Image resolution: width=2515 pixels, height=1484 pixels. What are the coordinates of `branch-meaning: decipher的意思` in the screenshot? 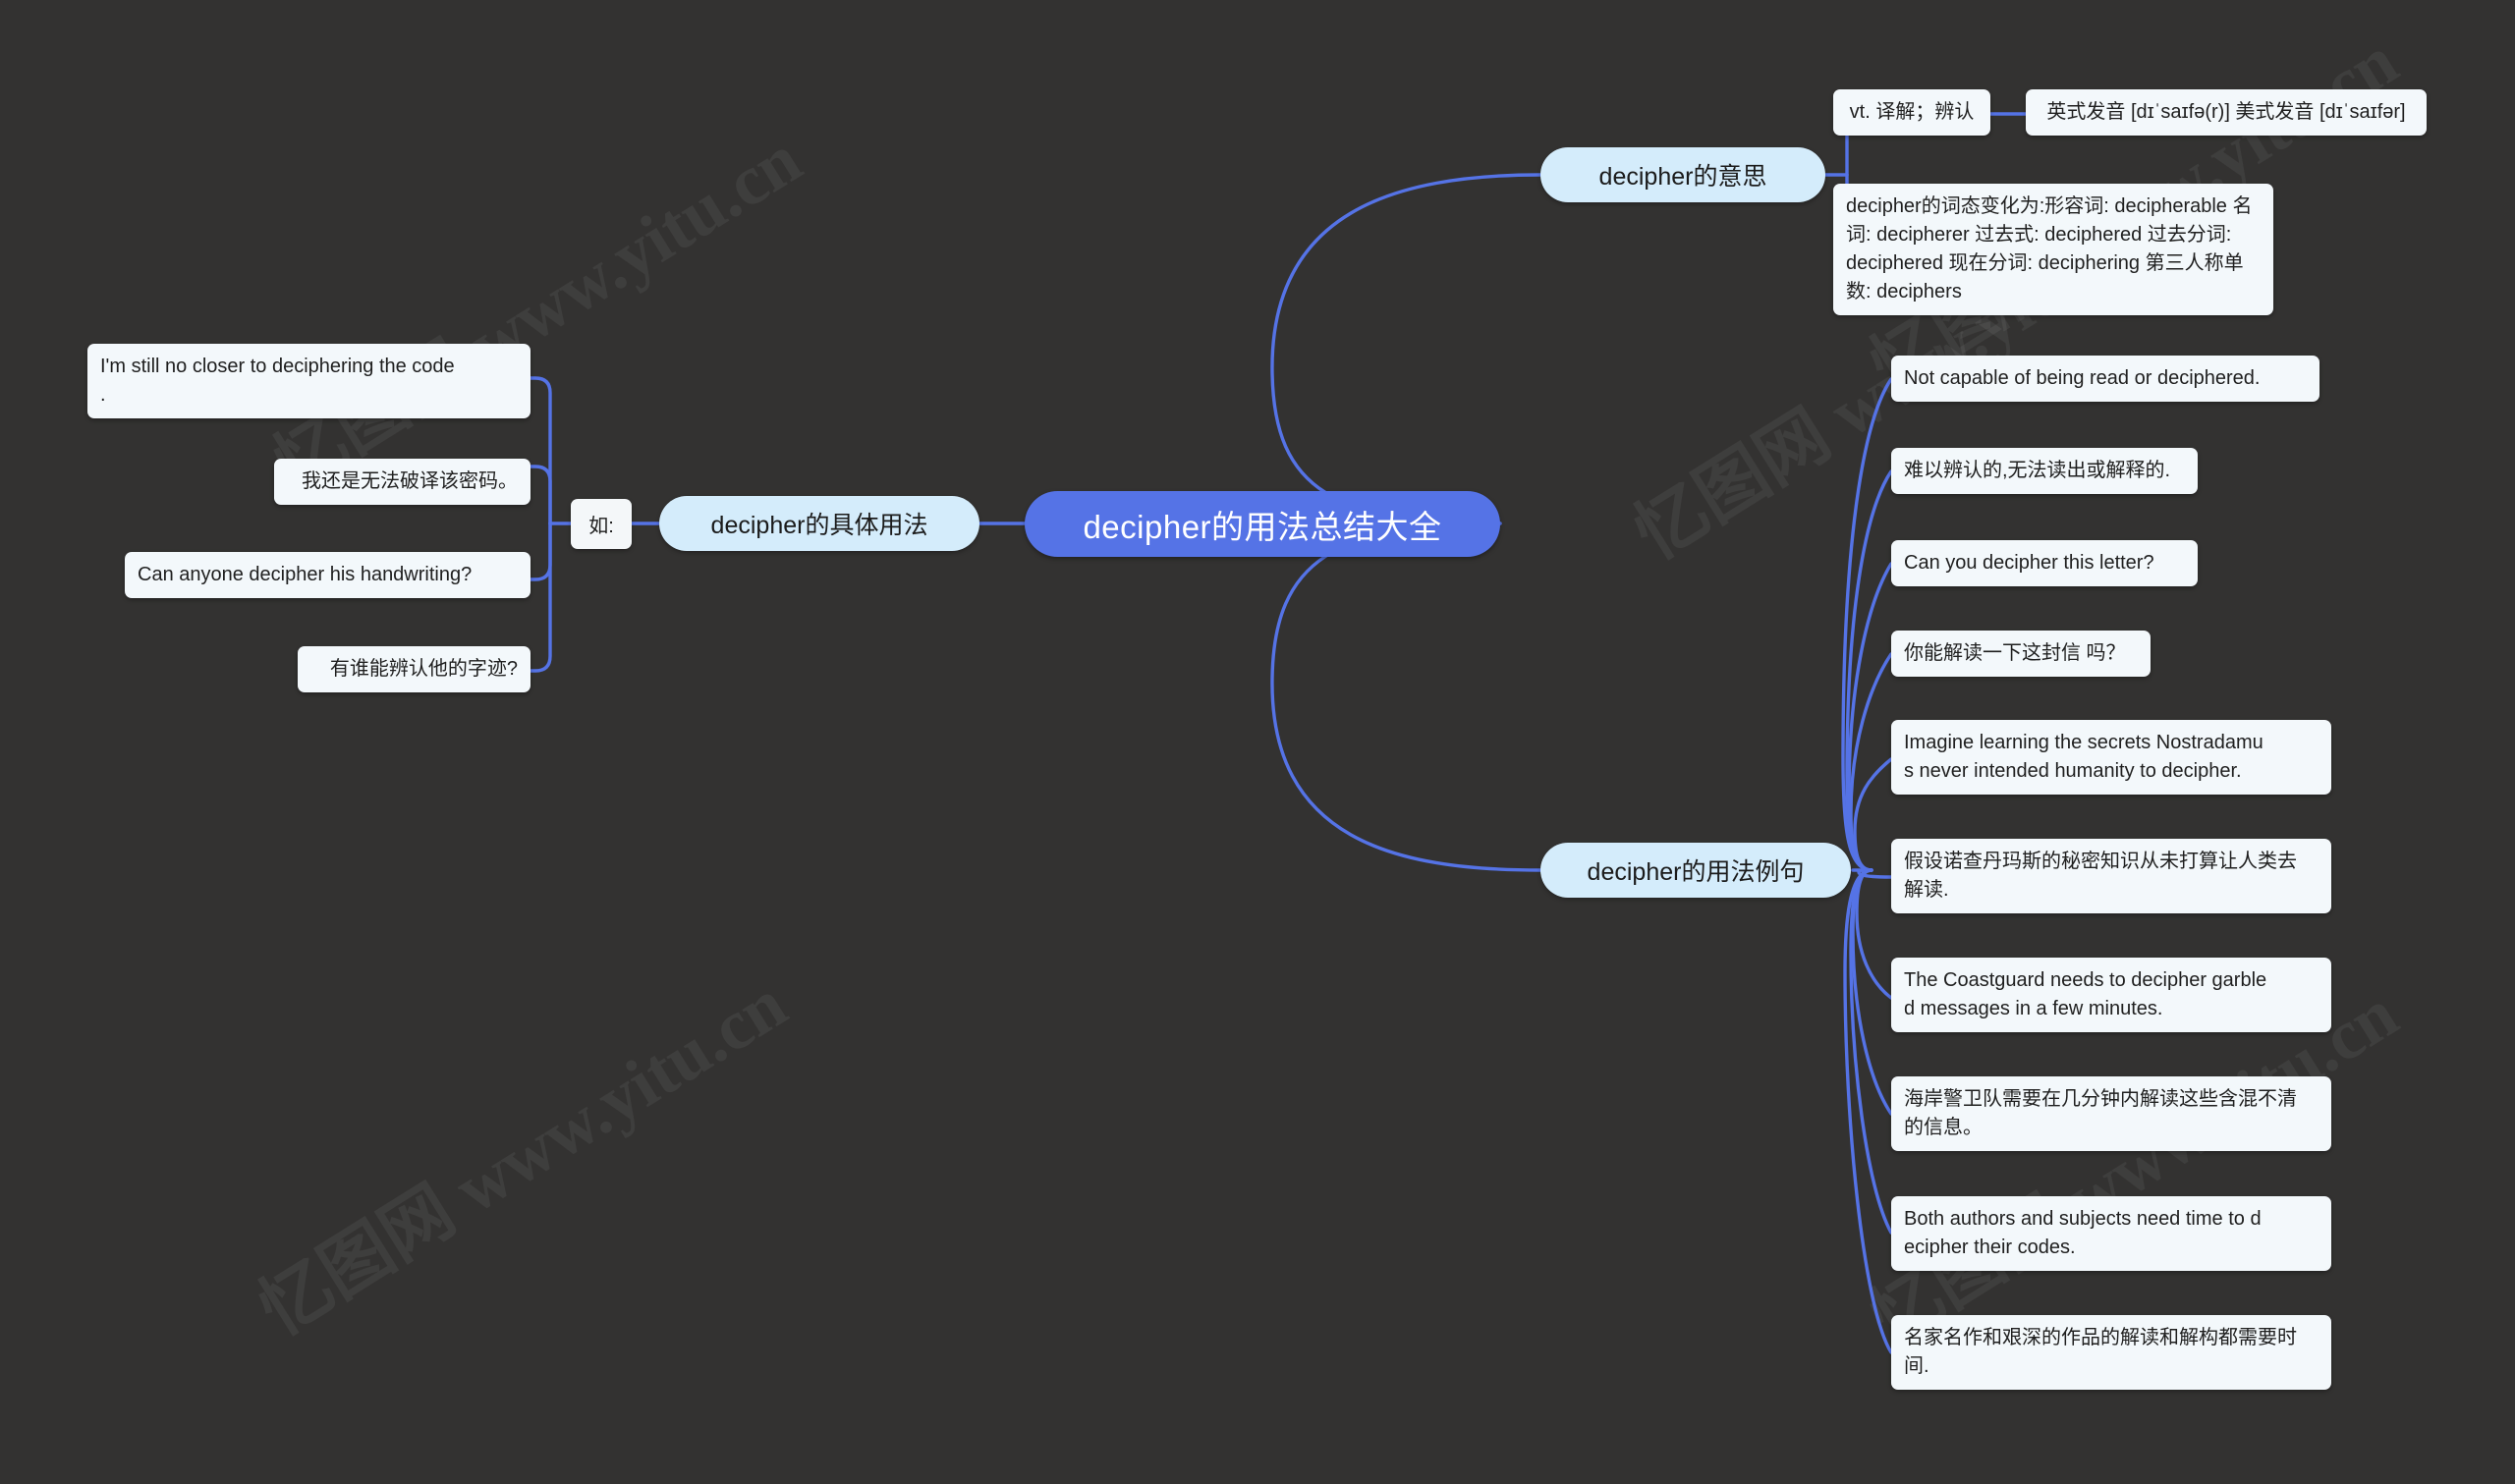 It's located at (1682, 174).